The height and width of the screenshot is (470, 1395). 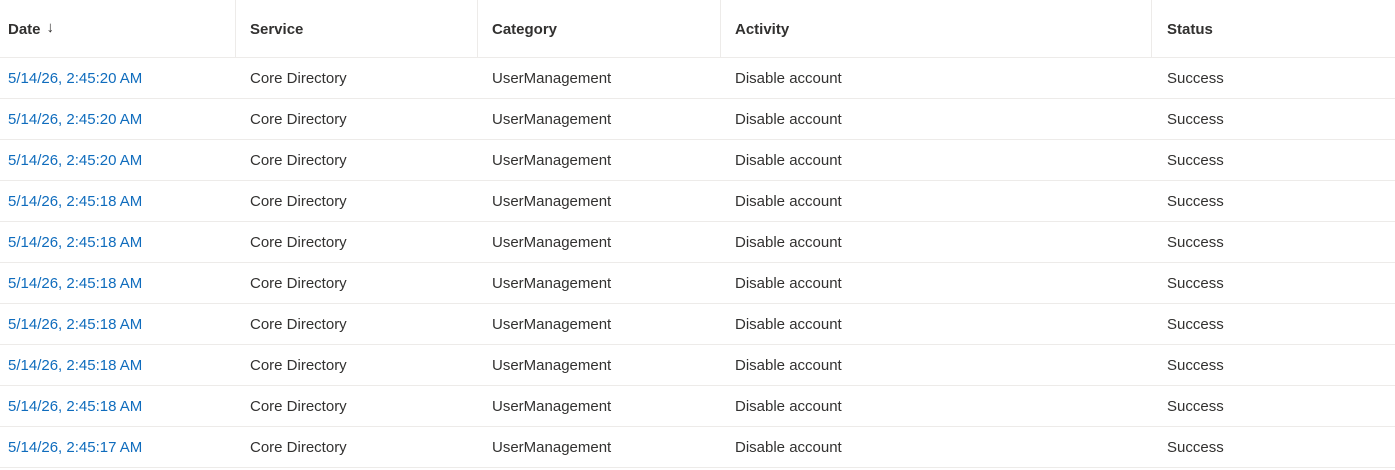 What do you see at coordinates (936, 29) in the screenshot?
I see `column-header-activity: Activity` at bounding box center [936, 29].